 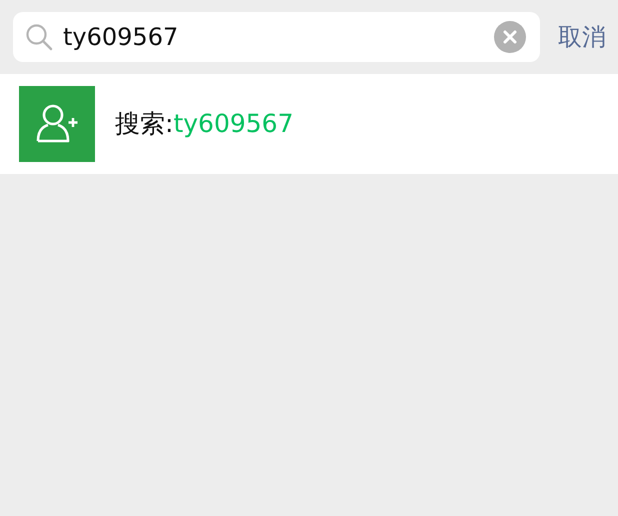 What do you see at coordinates (204, 124) in the screenshot?
I see `search-result-text: 搜索:ty609567` at bounding box center [204, 124].